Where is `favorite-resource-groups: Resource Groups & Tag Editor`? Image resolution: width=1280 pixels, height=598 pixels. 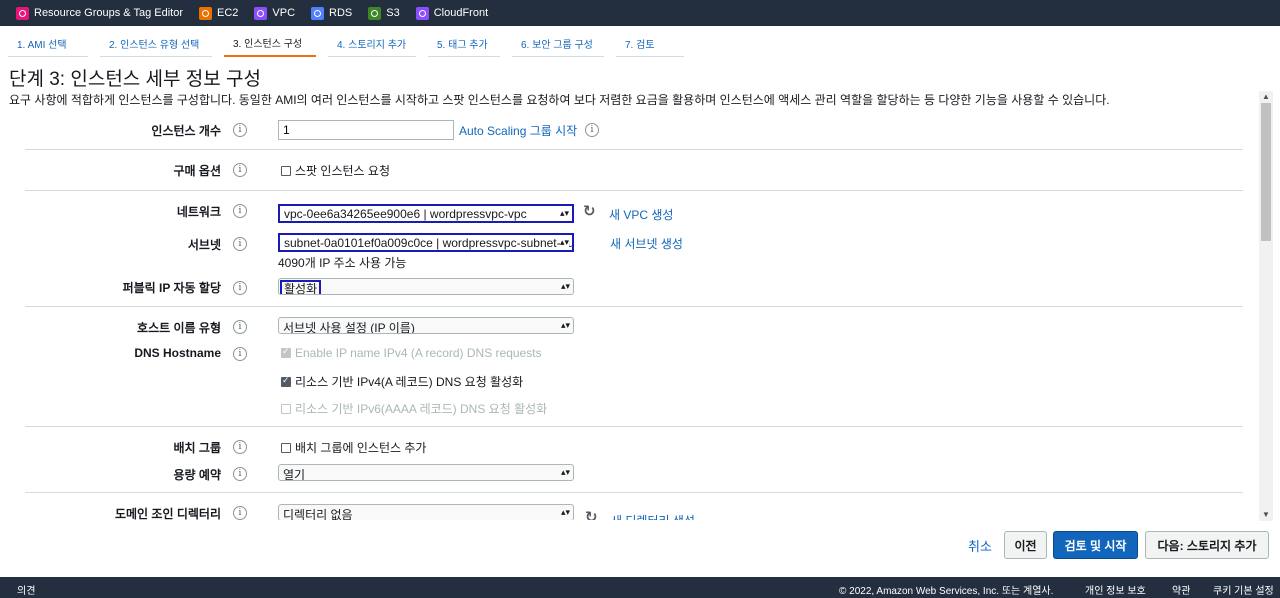 favorite-resource-groups: Resource Groups & Tag Editor is located at coordinates (99, 13).